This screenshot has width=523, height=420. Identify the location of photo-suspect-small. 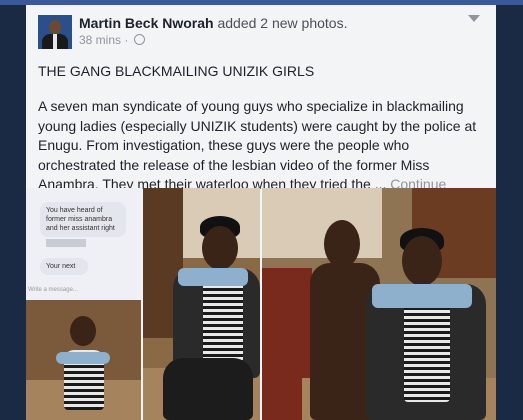
(83, 360).